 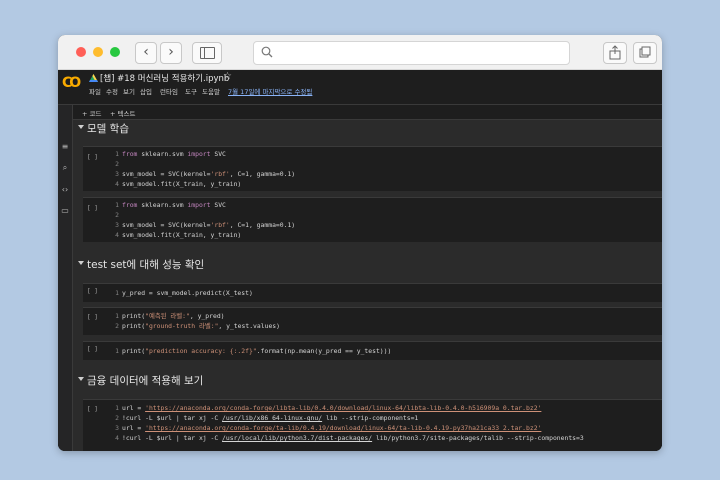 What do you see at coordinates (360, 112) in the screenshot?
I see `cell-toolbar: + 코드 + 텍스트` at bounding box center [360, 112].